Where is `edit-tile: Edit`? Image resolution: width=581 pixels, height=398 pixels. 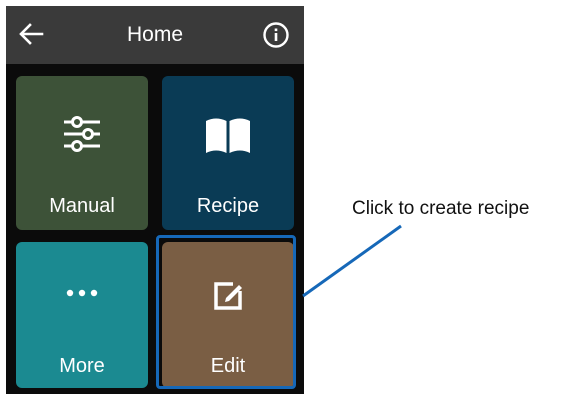 edit-tile: Edit is located at coordinates (228, 315).